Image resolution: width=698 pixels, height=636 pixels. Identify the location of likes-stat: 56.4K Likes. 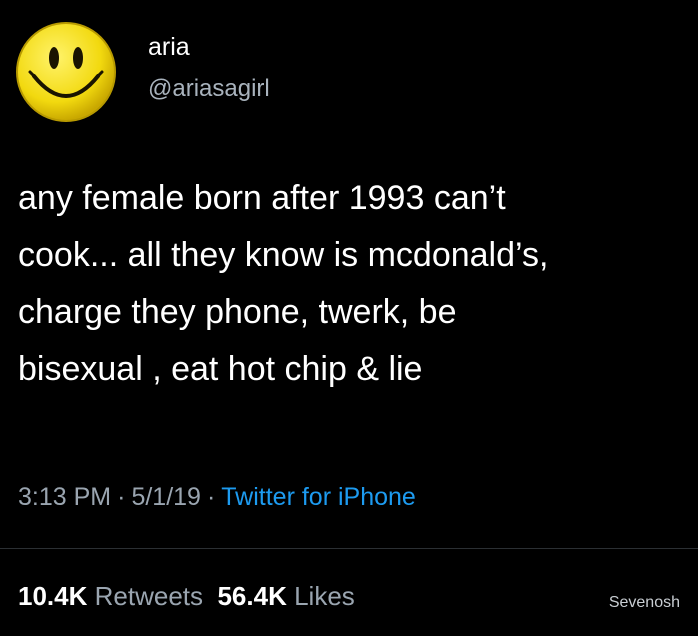
(285, 596).